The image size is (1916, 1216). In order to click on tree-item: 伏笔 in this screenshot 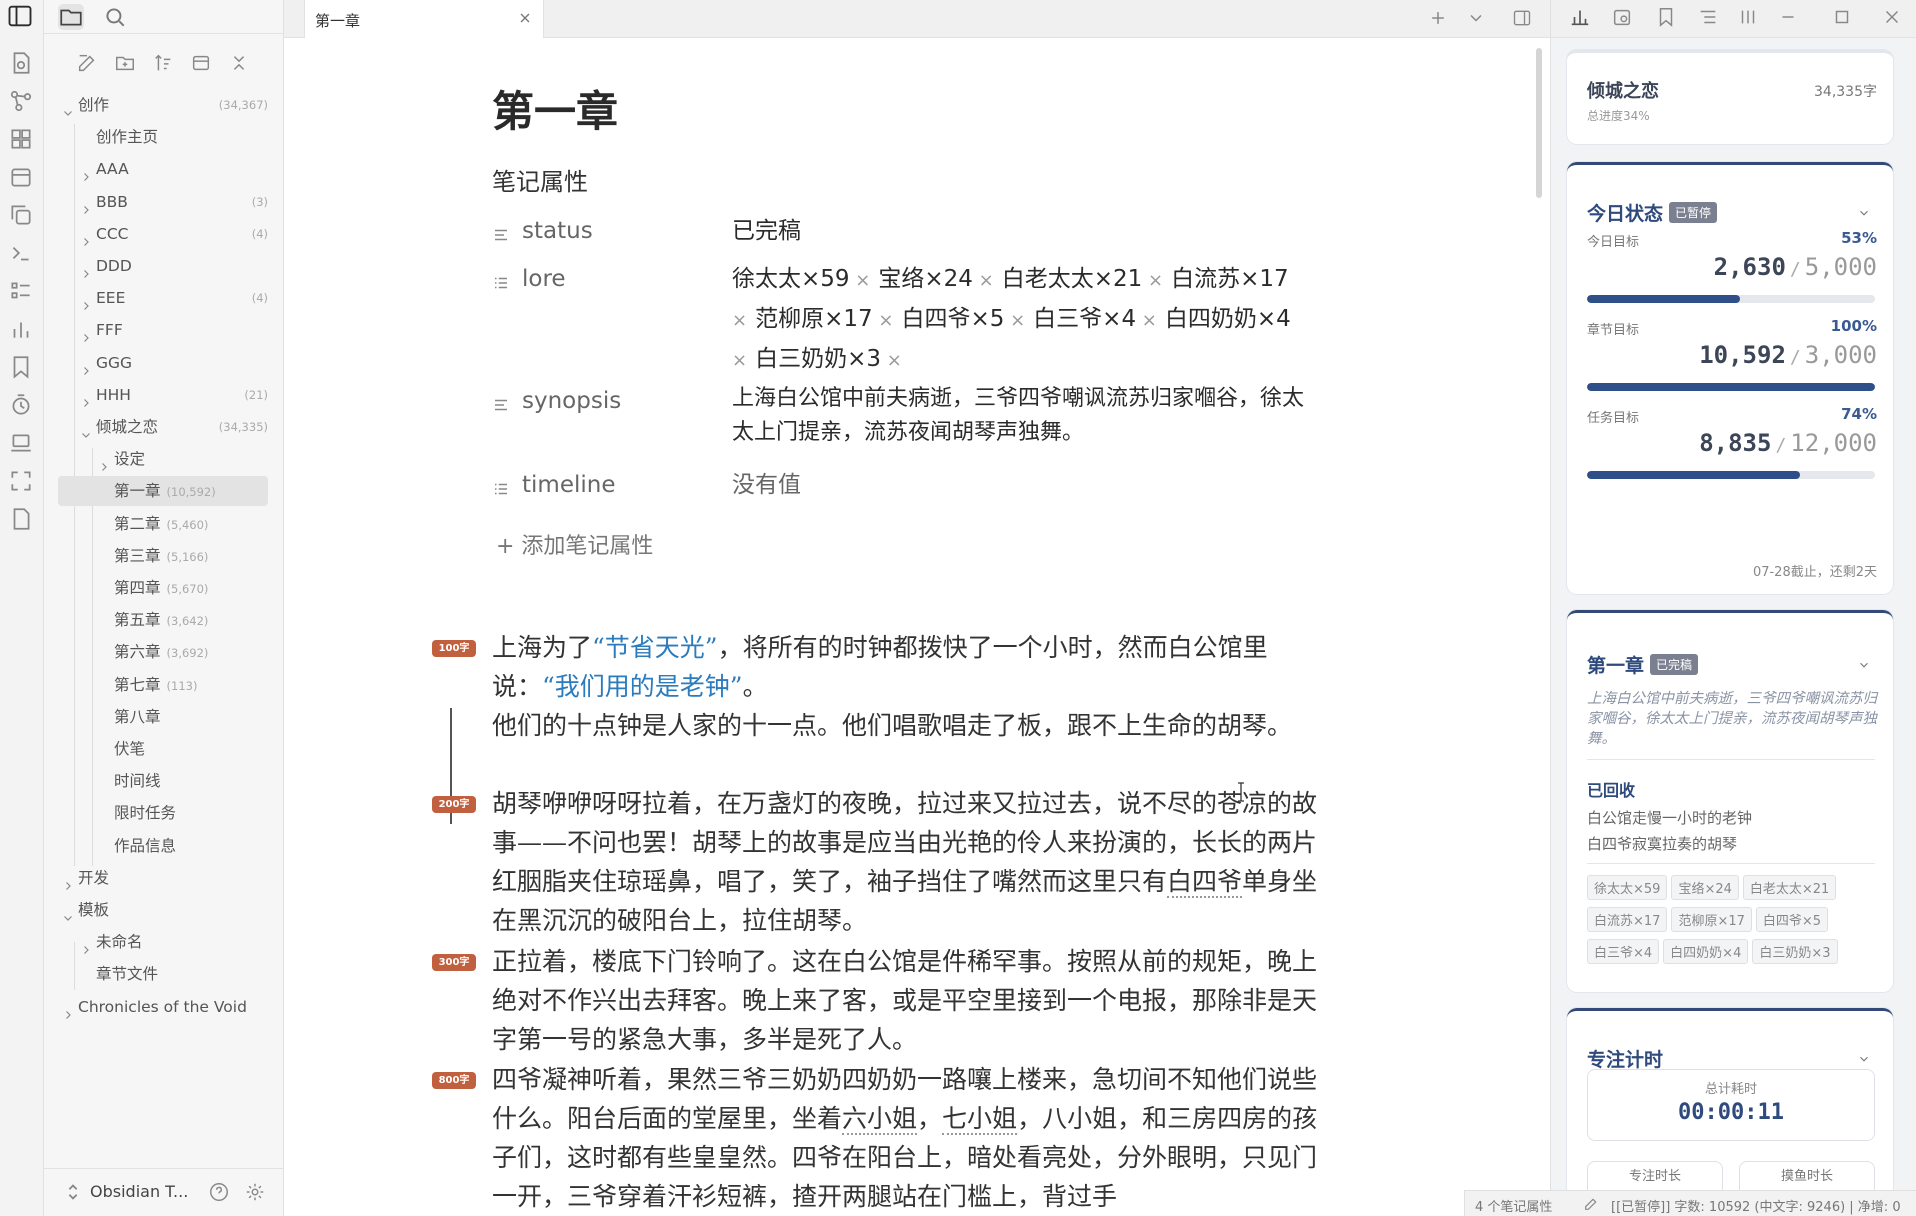, I will do `click(160, 749)`.